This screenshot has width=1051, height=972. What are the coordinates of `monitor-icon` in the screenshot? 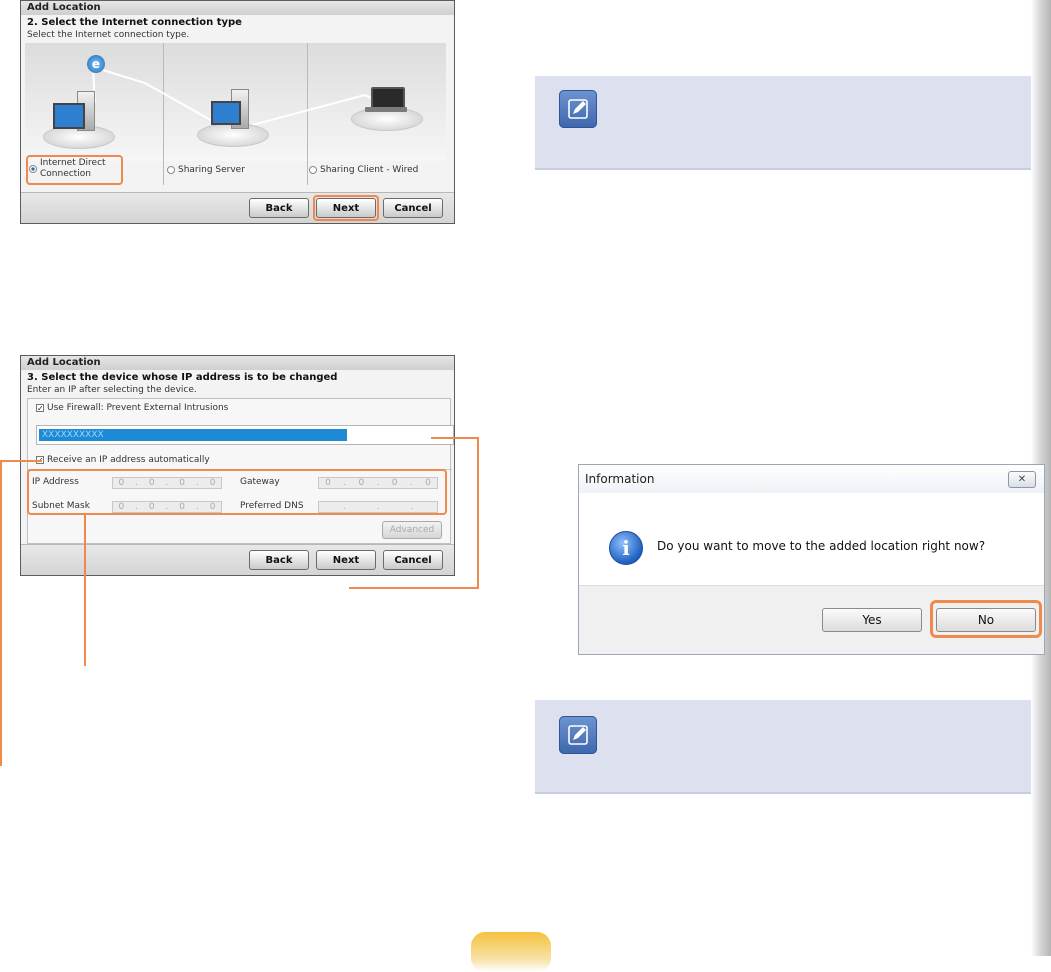 It's located at (69, 116).